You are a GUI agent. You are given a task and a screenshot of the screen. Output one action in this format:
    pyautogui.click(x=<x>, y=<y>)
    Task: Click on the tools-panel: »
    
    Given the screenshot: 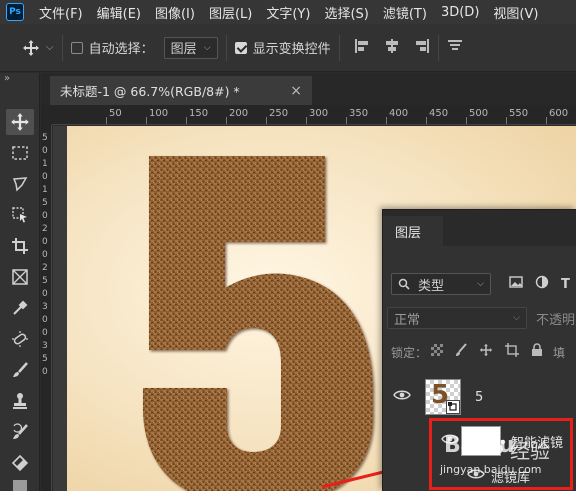 What is the action you would take?
    pyautogui.click(x=20, y=282)
    